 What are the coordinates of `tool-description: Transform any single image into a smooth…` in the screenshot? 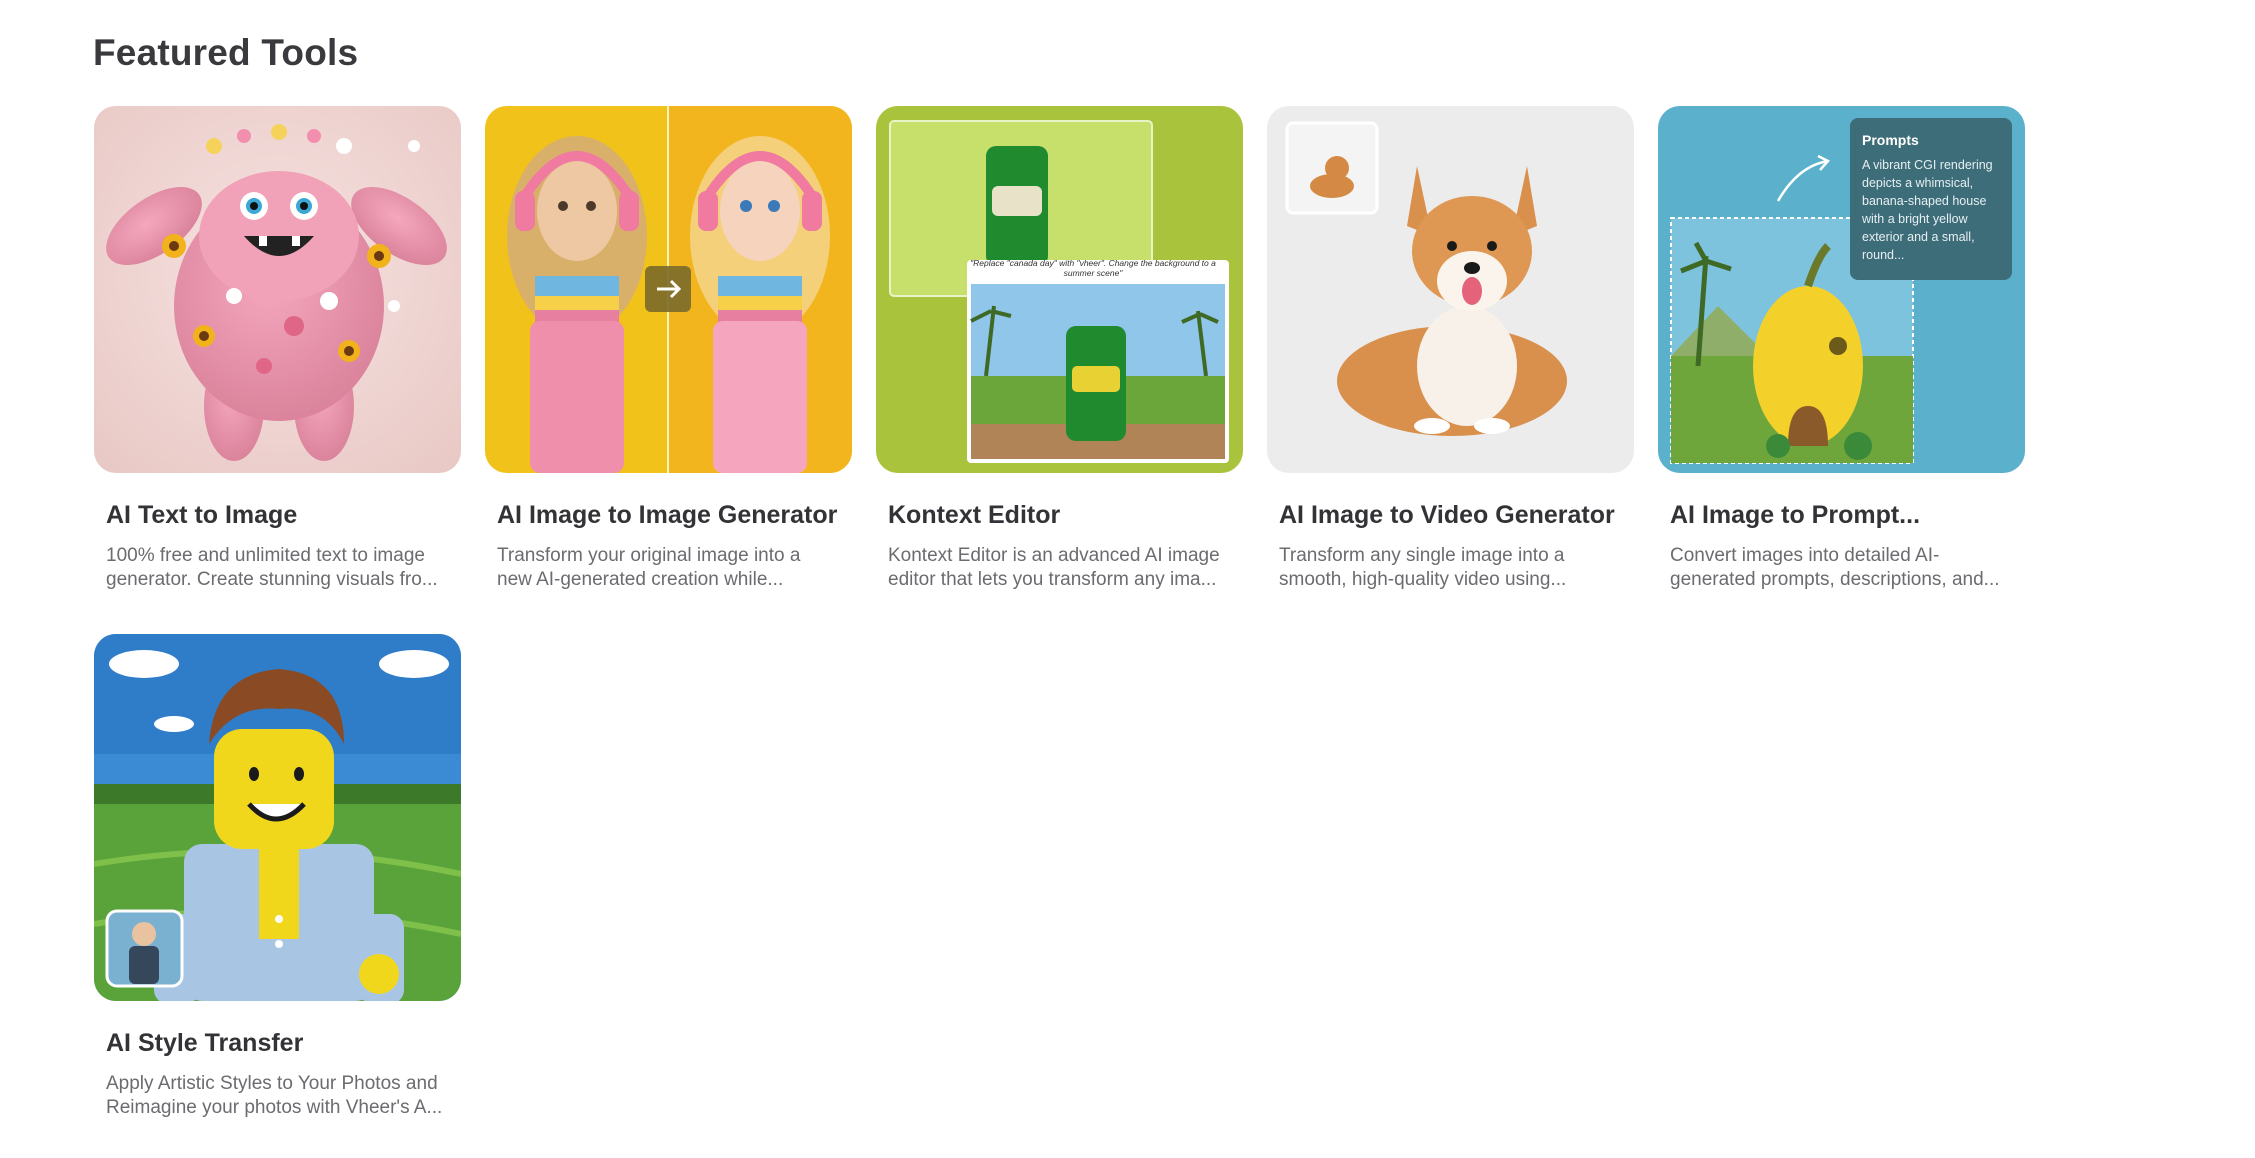 It's located at (1423, 567).